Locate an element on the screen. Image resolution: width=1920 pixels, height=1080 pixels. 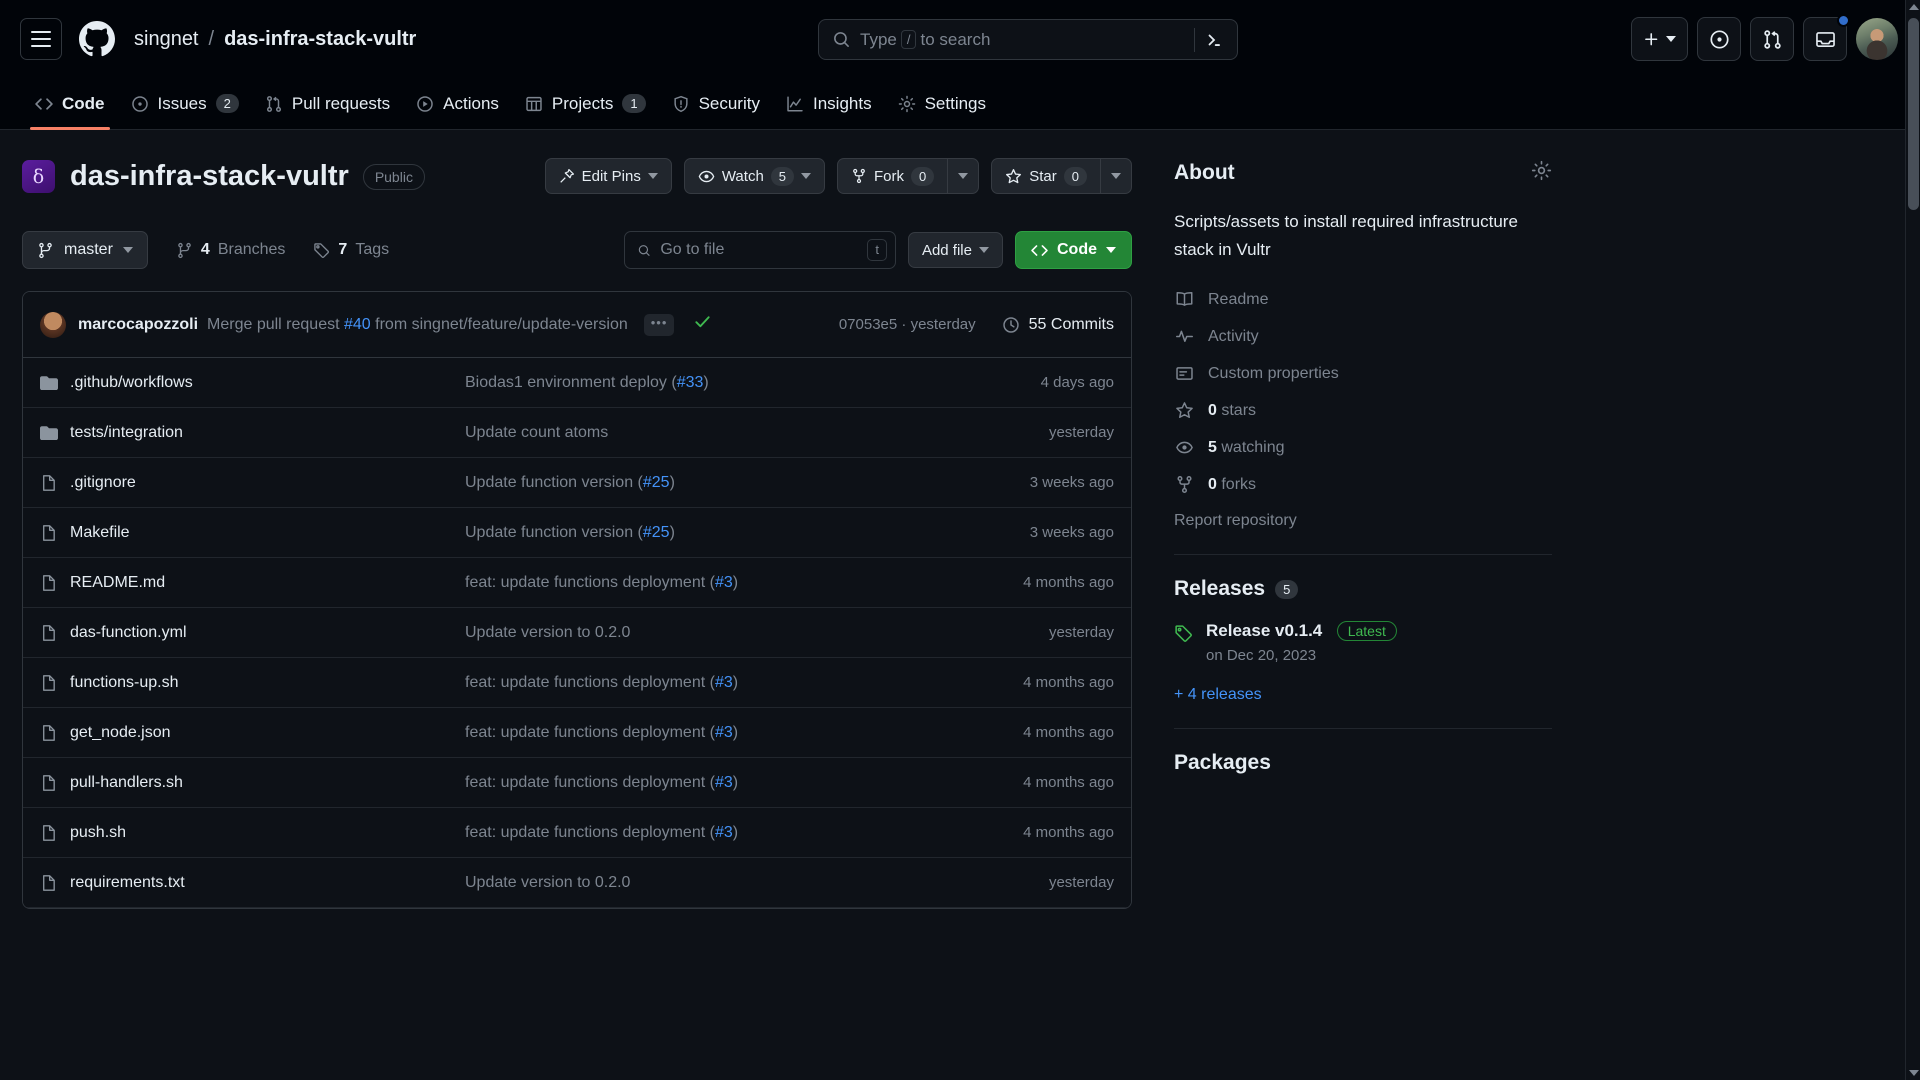
avatar is located at coordinates (1877, 39).